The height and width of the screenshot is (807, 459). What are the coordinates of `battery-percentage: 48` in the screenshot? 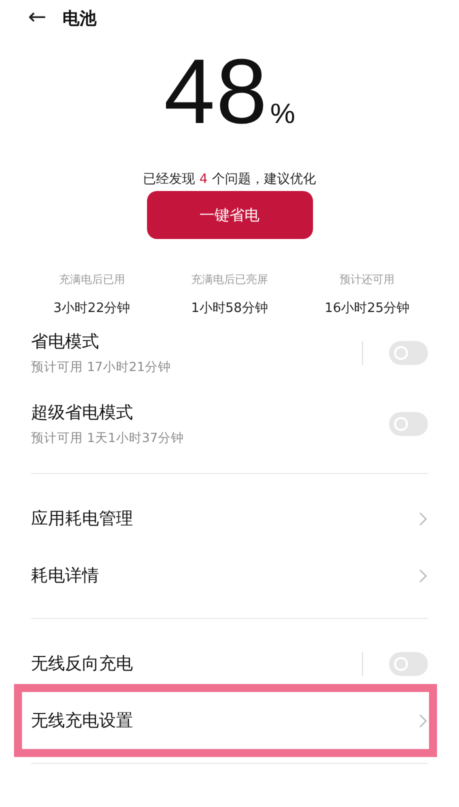 It's located at (216, 92).